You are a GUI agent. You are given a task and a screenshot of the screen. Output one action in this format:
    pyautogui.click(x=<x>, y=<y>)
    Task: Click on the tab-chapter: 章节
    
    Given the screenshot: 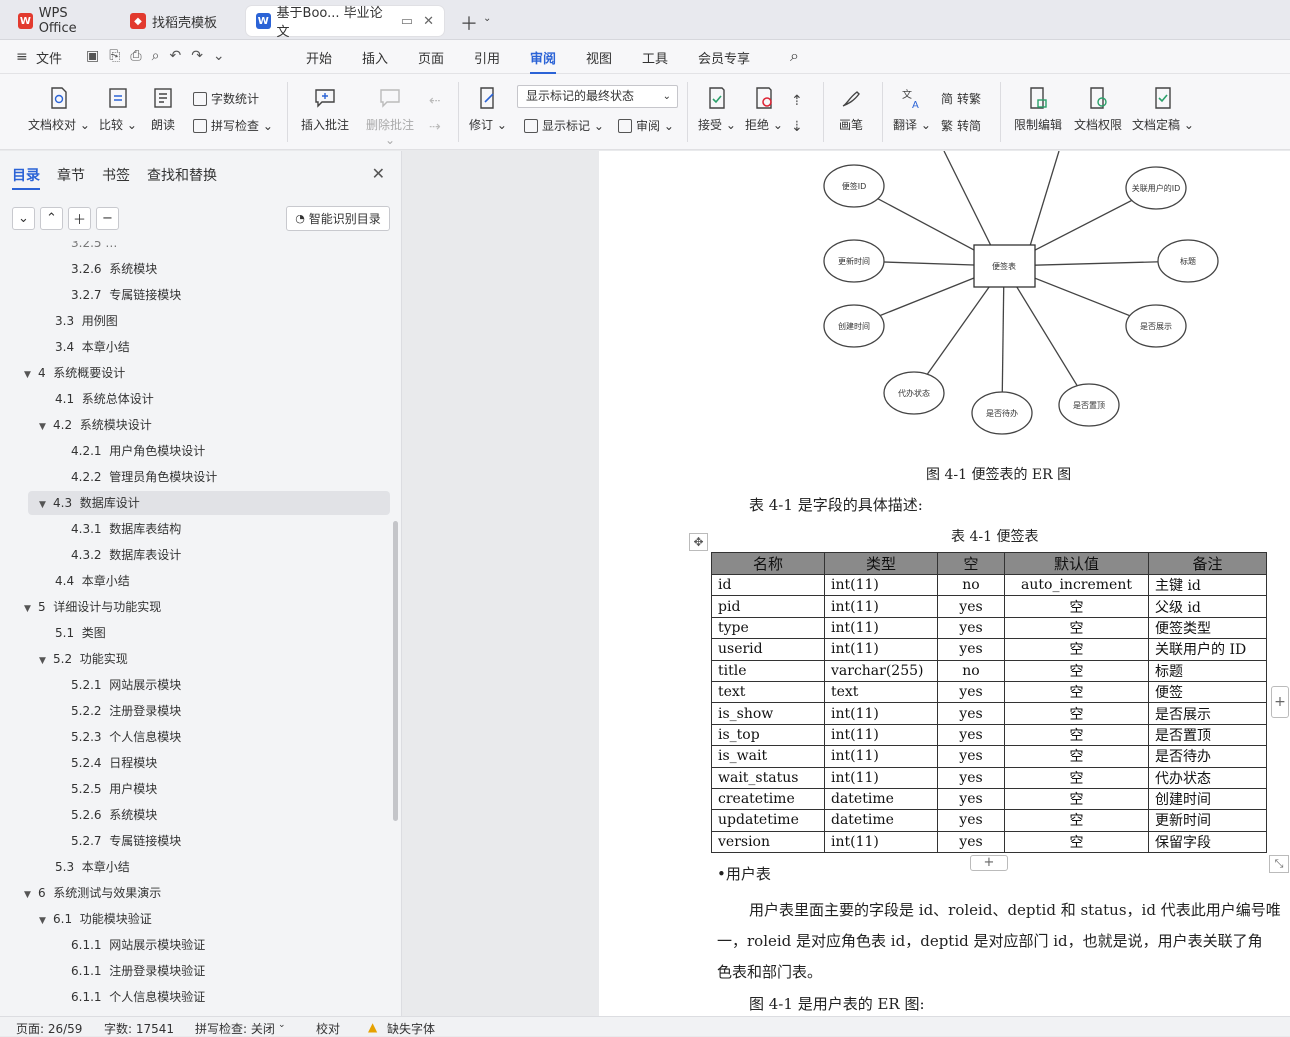 What is the action you would take?
    pyautogui.click(x=71, y=177)
    